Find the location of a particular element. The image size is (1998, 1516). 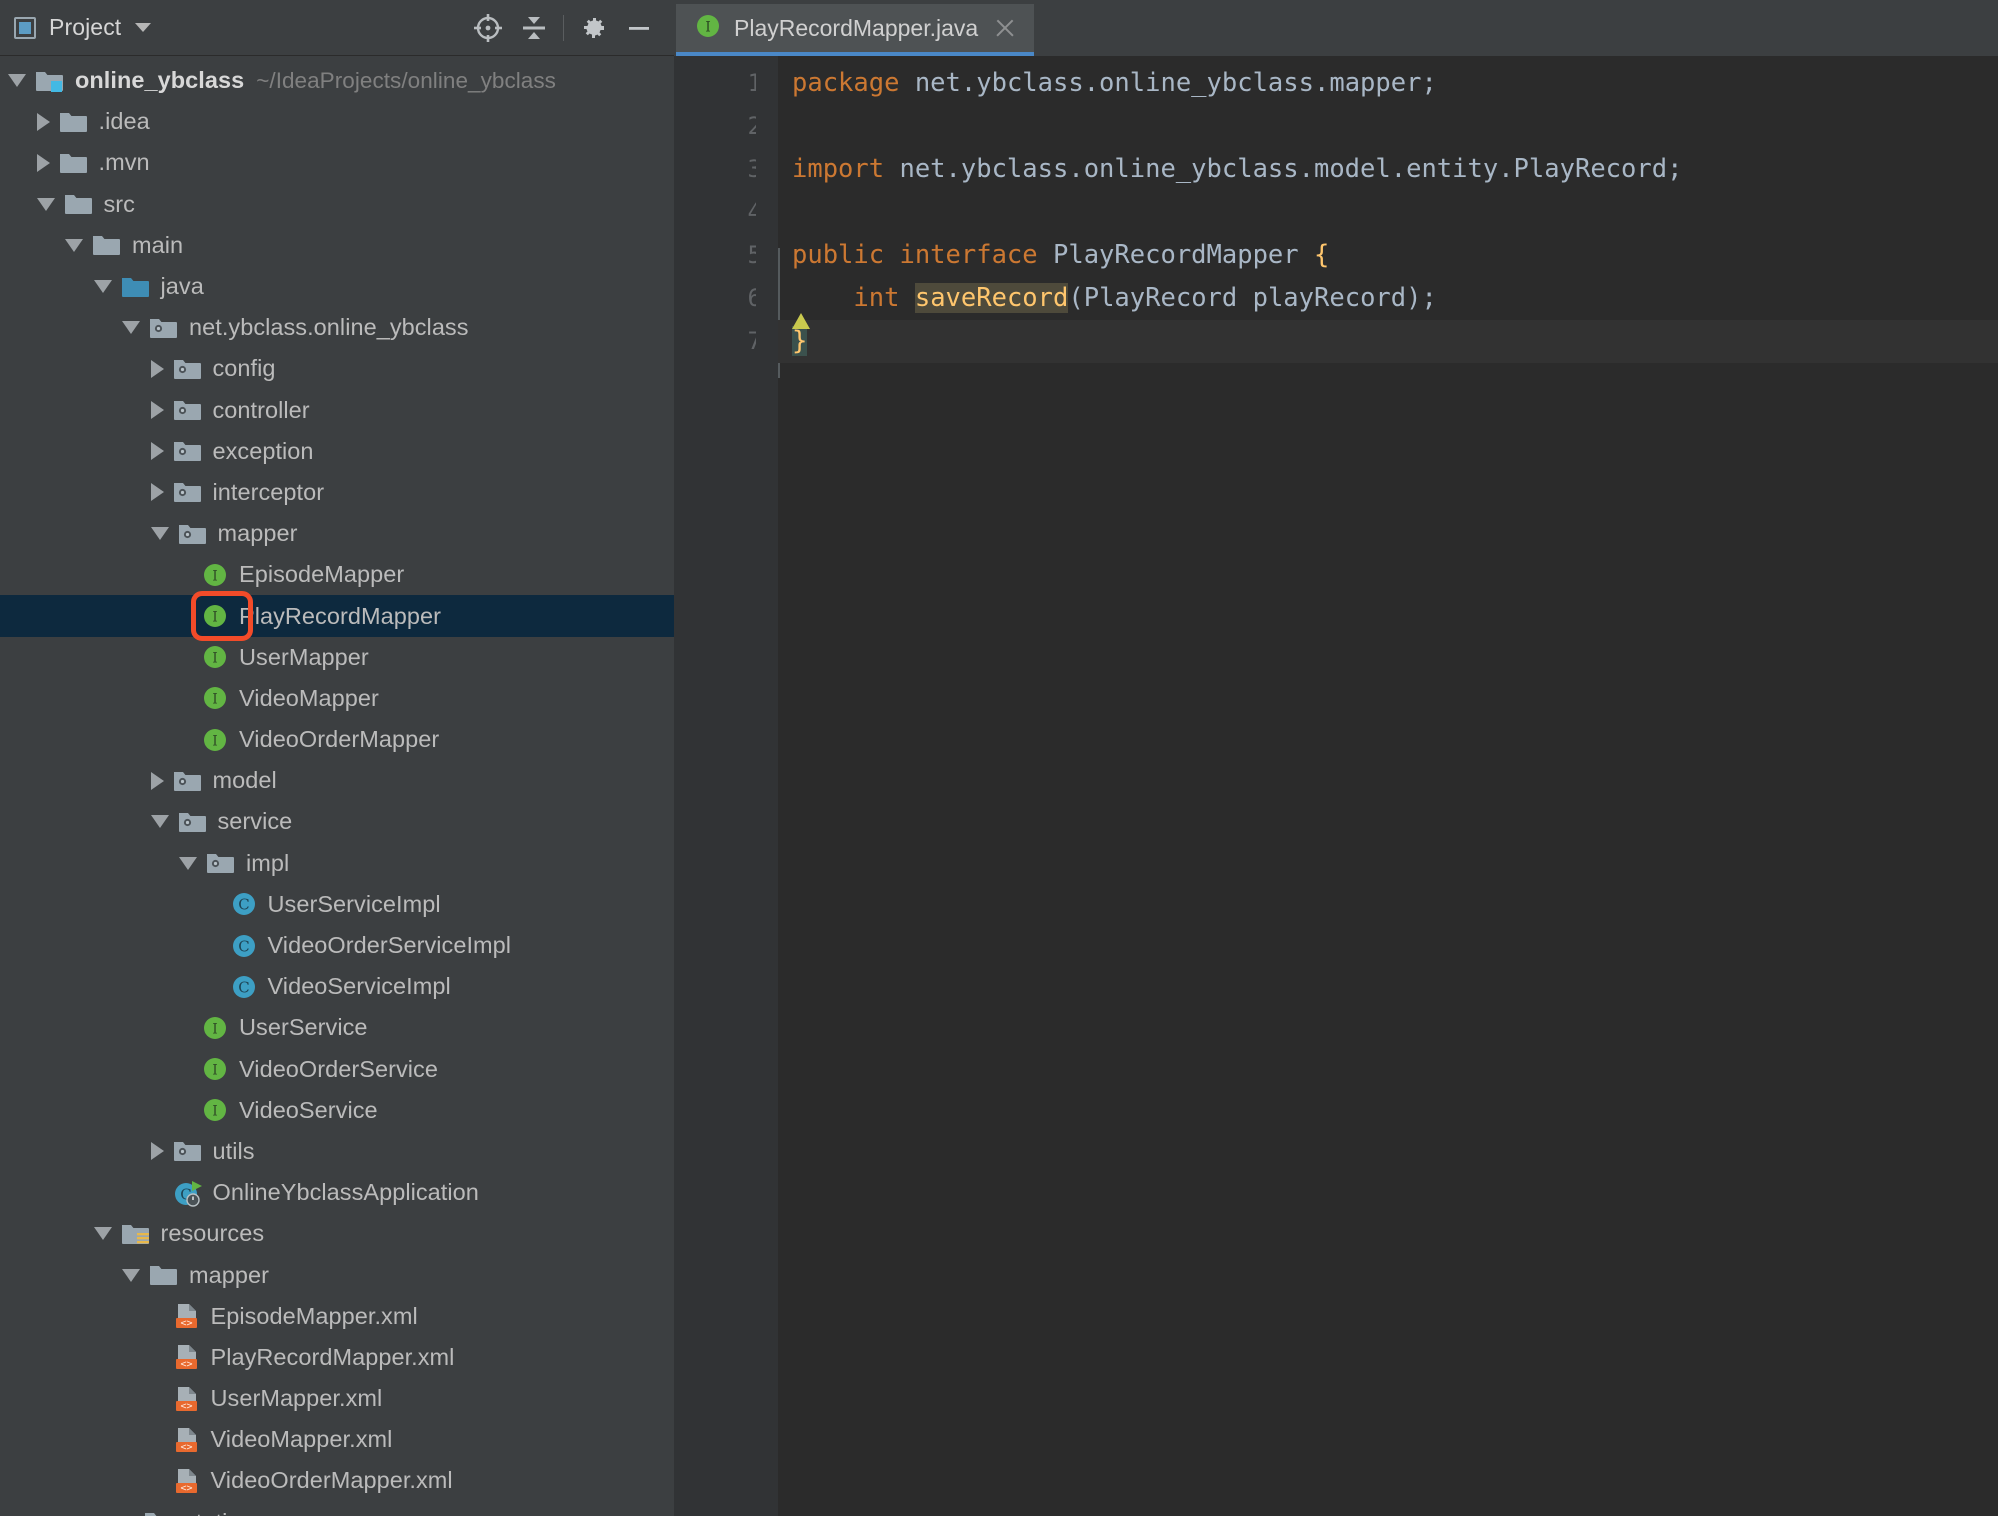

tree-row: main is located at coordinates (337, 245).